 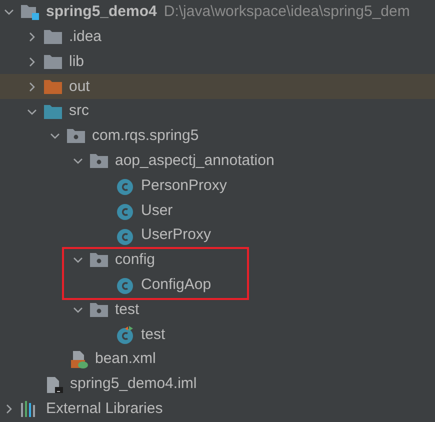 I want to click on node-label: lib, so click(x=76, y=62).